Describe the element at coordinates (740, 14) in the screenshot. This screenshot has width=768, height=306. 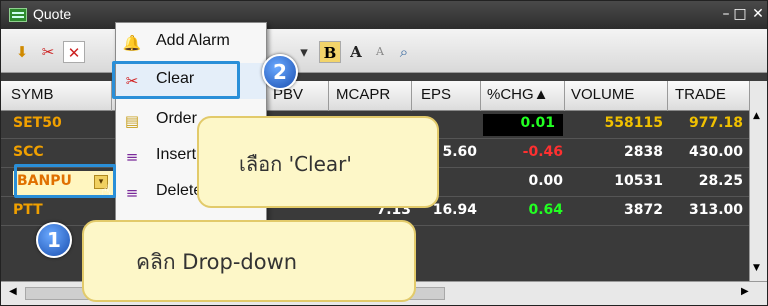
I see `maximize-icon: □` at that location.